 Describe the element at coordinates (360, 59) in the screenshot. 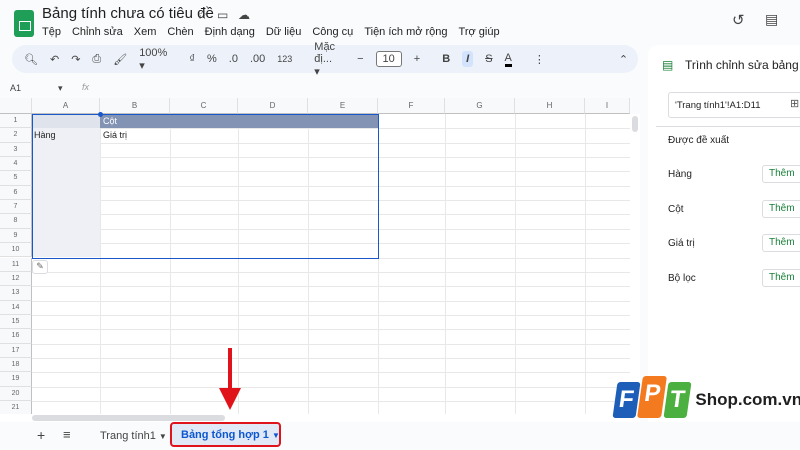

I see `decrease-font-size-icon: −` at that location.